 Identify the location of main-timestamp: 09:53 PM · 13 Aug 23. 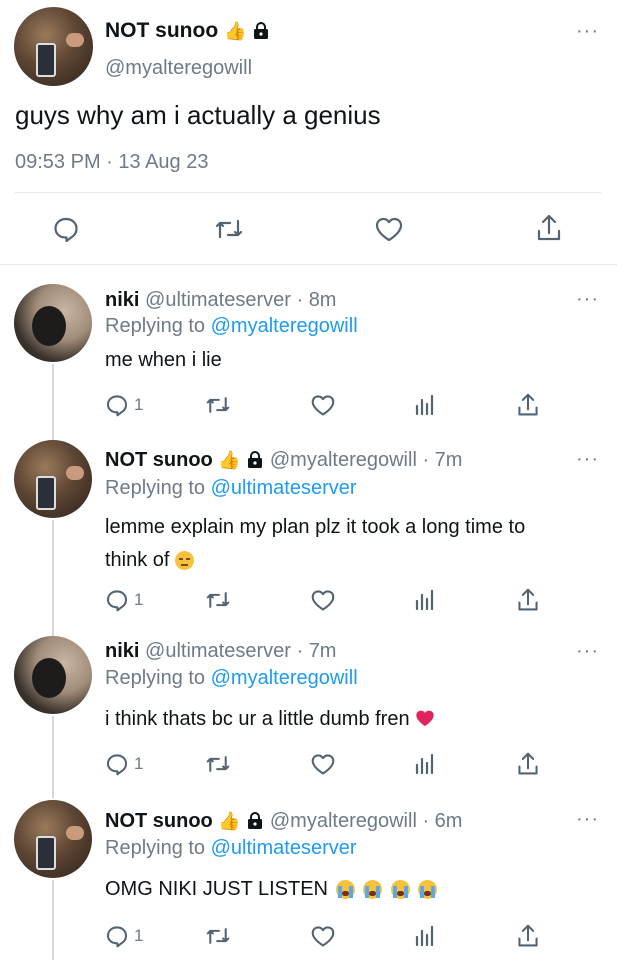
(111, 162).